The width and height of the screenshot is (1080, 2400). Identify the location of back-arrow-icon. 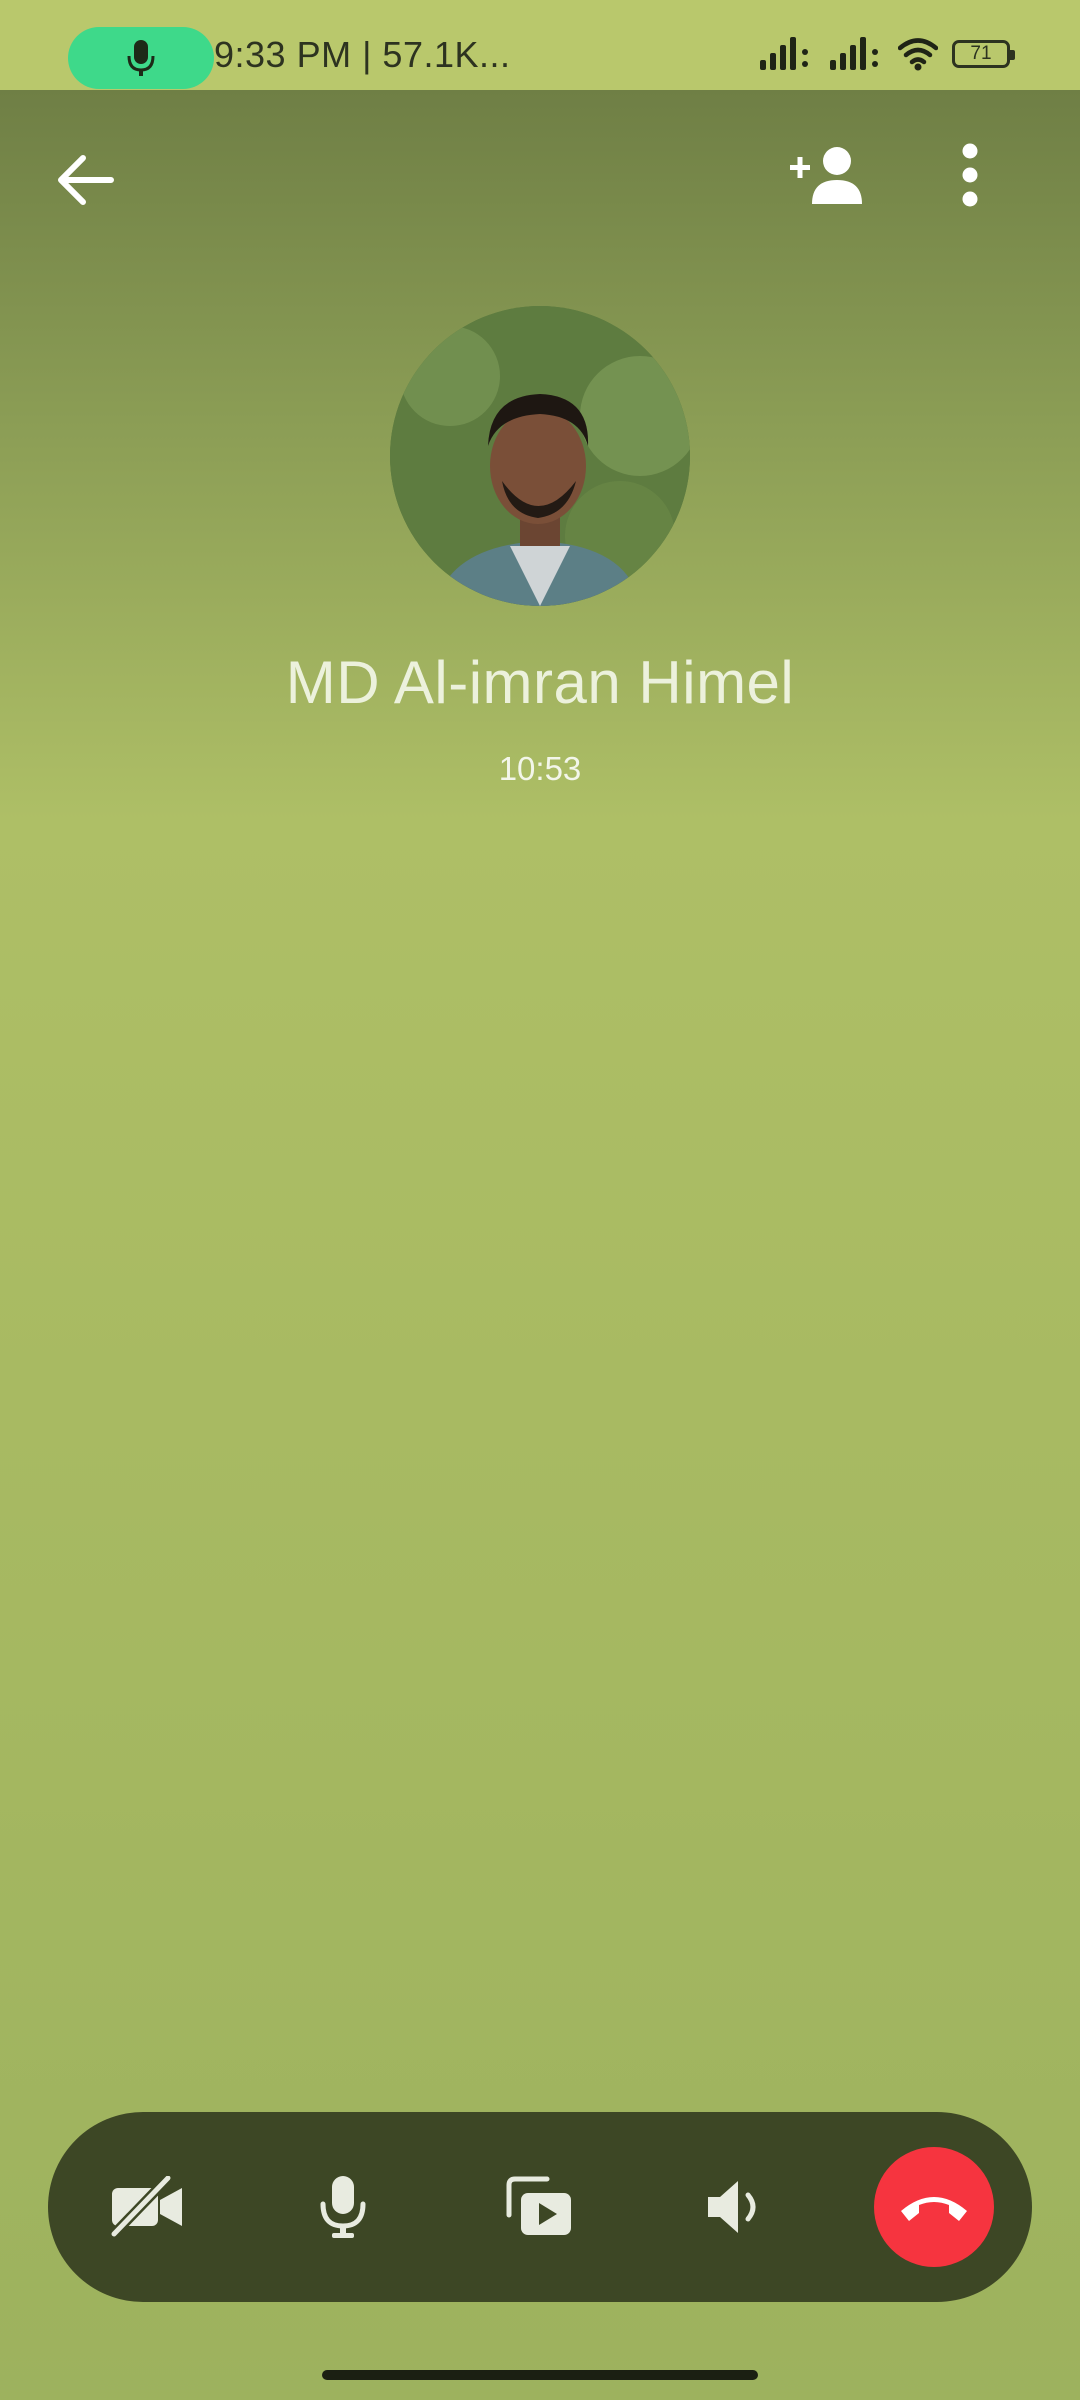
(86, 180).